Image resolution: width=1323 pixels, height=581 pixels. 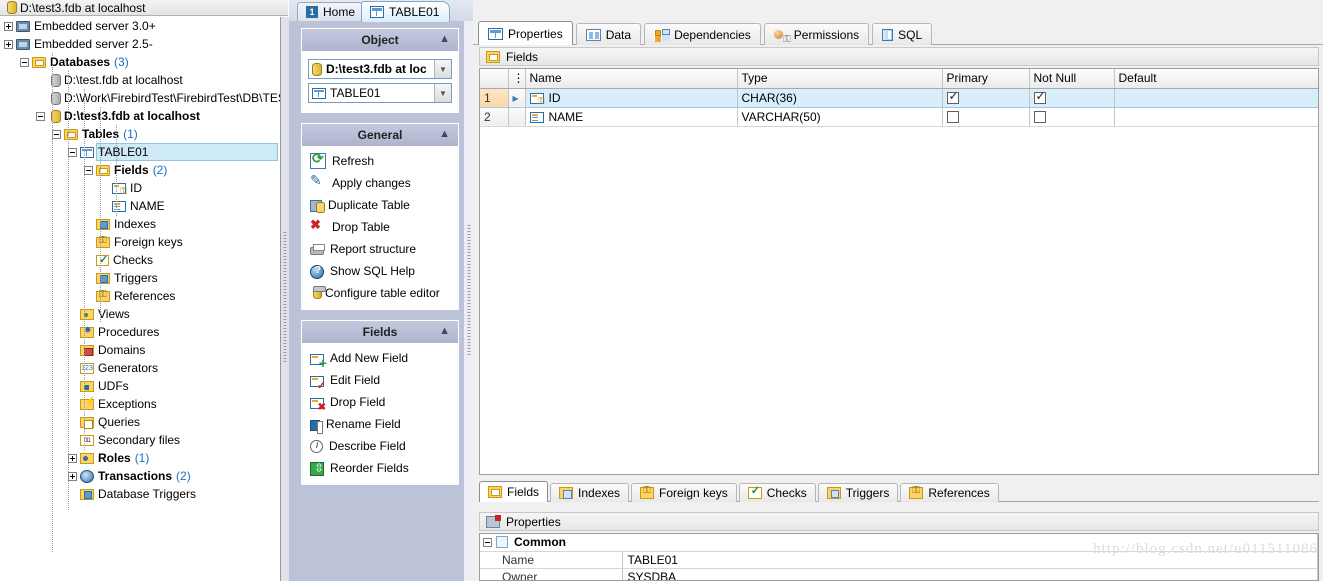 I want to click on document-tab-home: 1 Home, so click(x=332, y=11).